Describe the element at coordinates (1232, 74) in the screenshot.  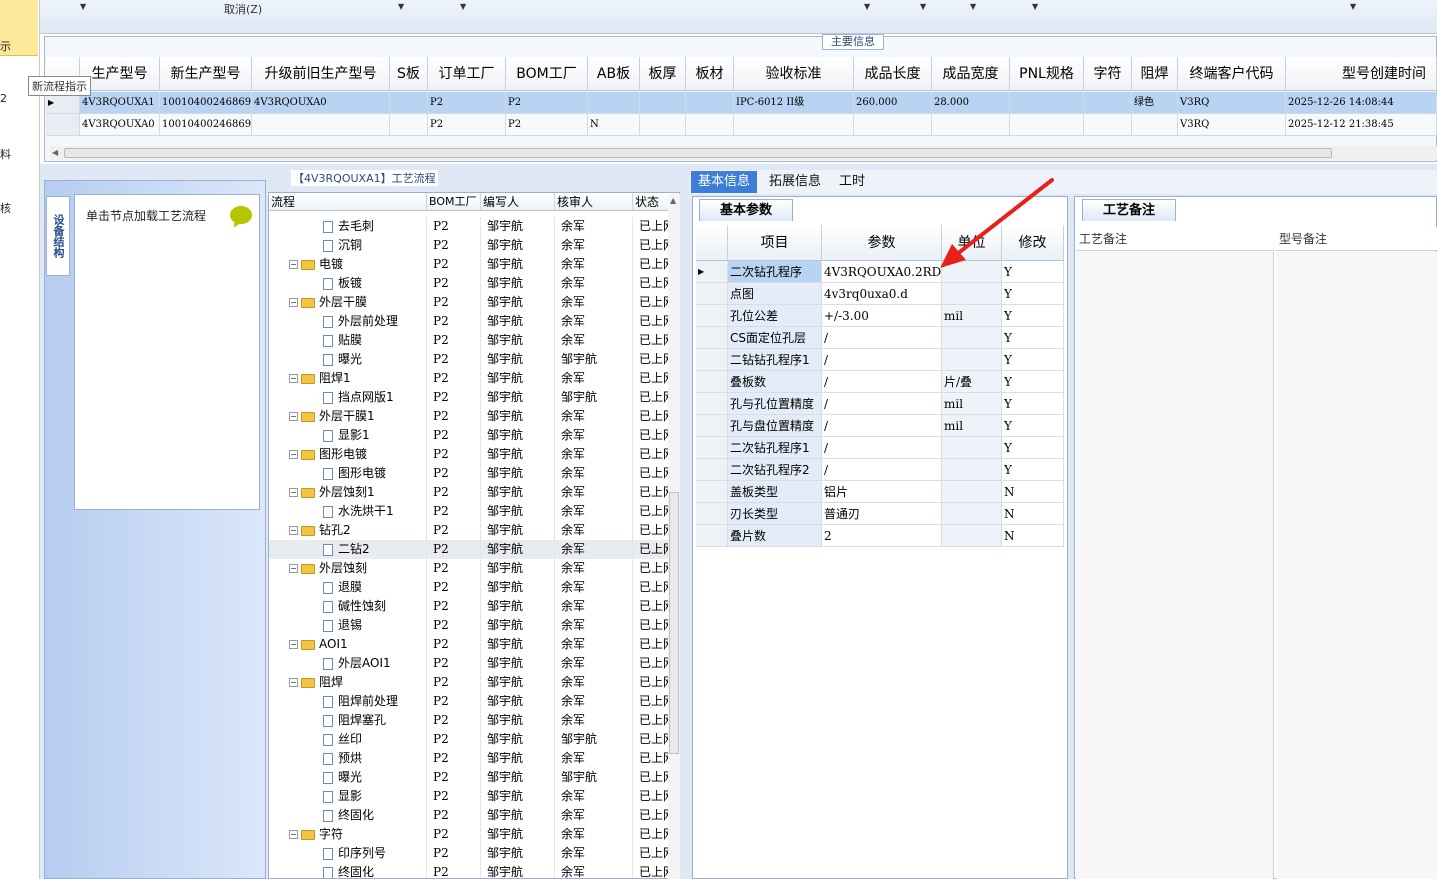
I see `column-header: 终端客户代码` at that location.